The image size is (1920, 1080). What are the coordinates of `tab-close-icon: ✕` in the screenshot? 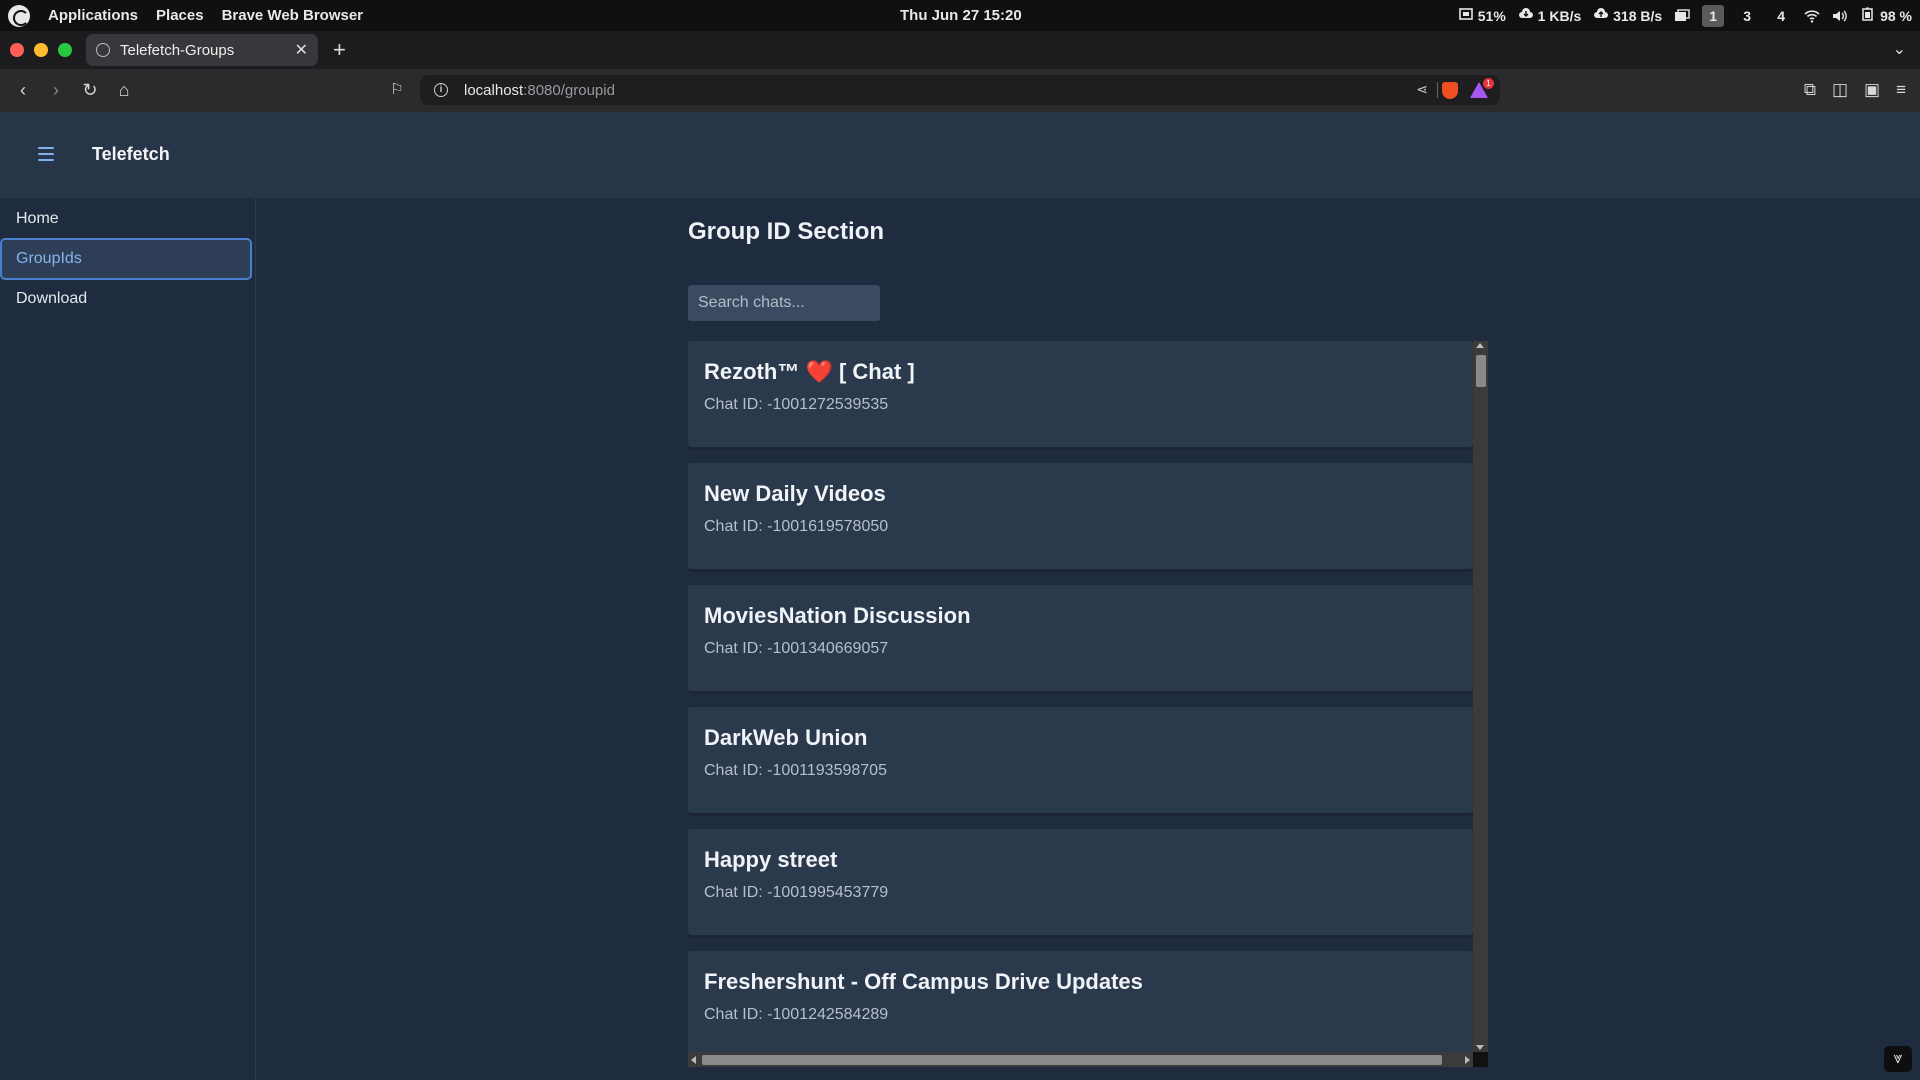 It's located at (301, 50).